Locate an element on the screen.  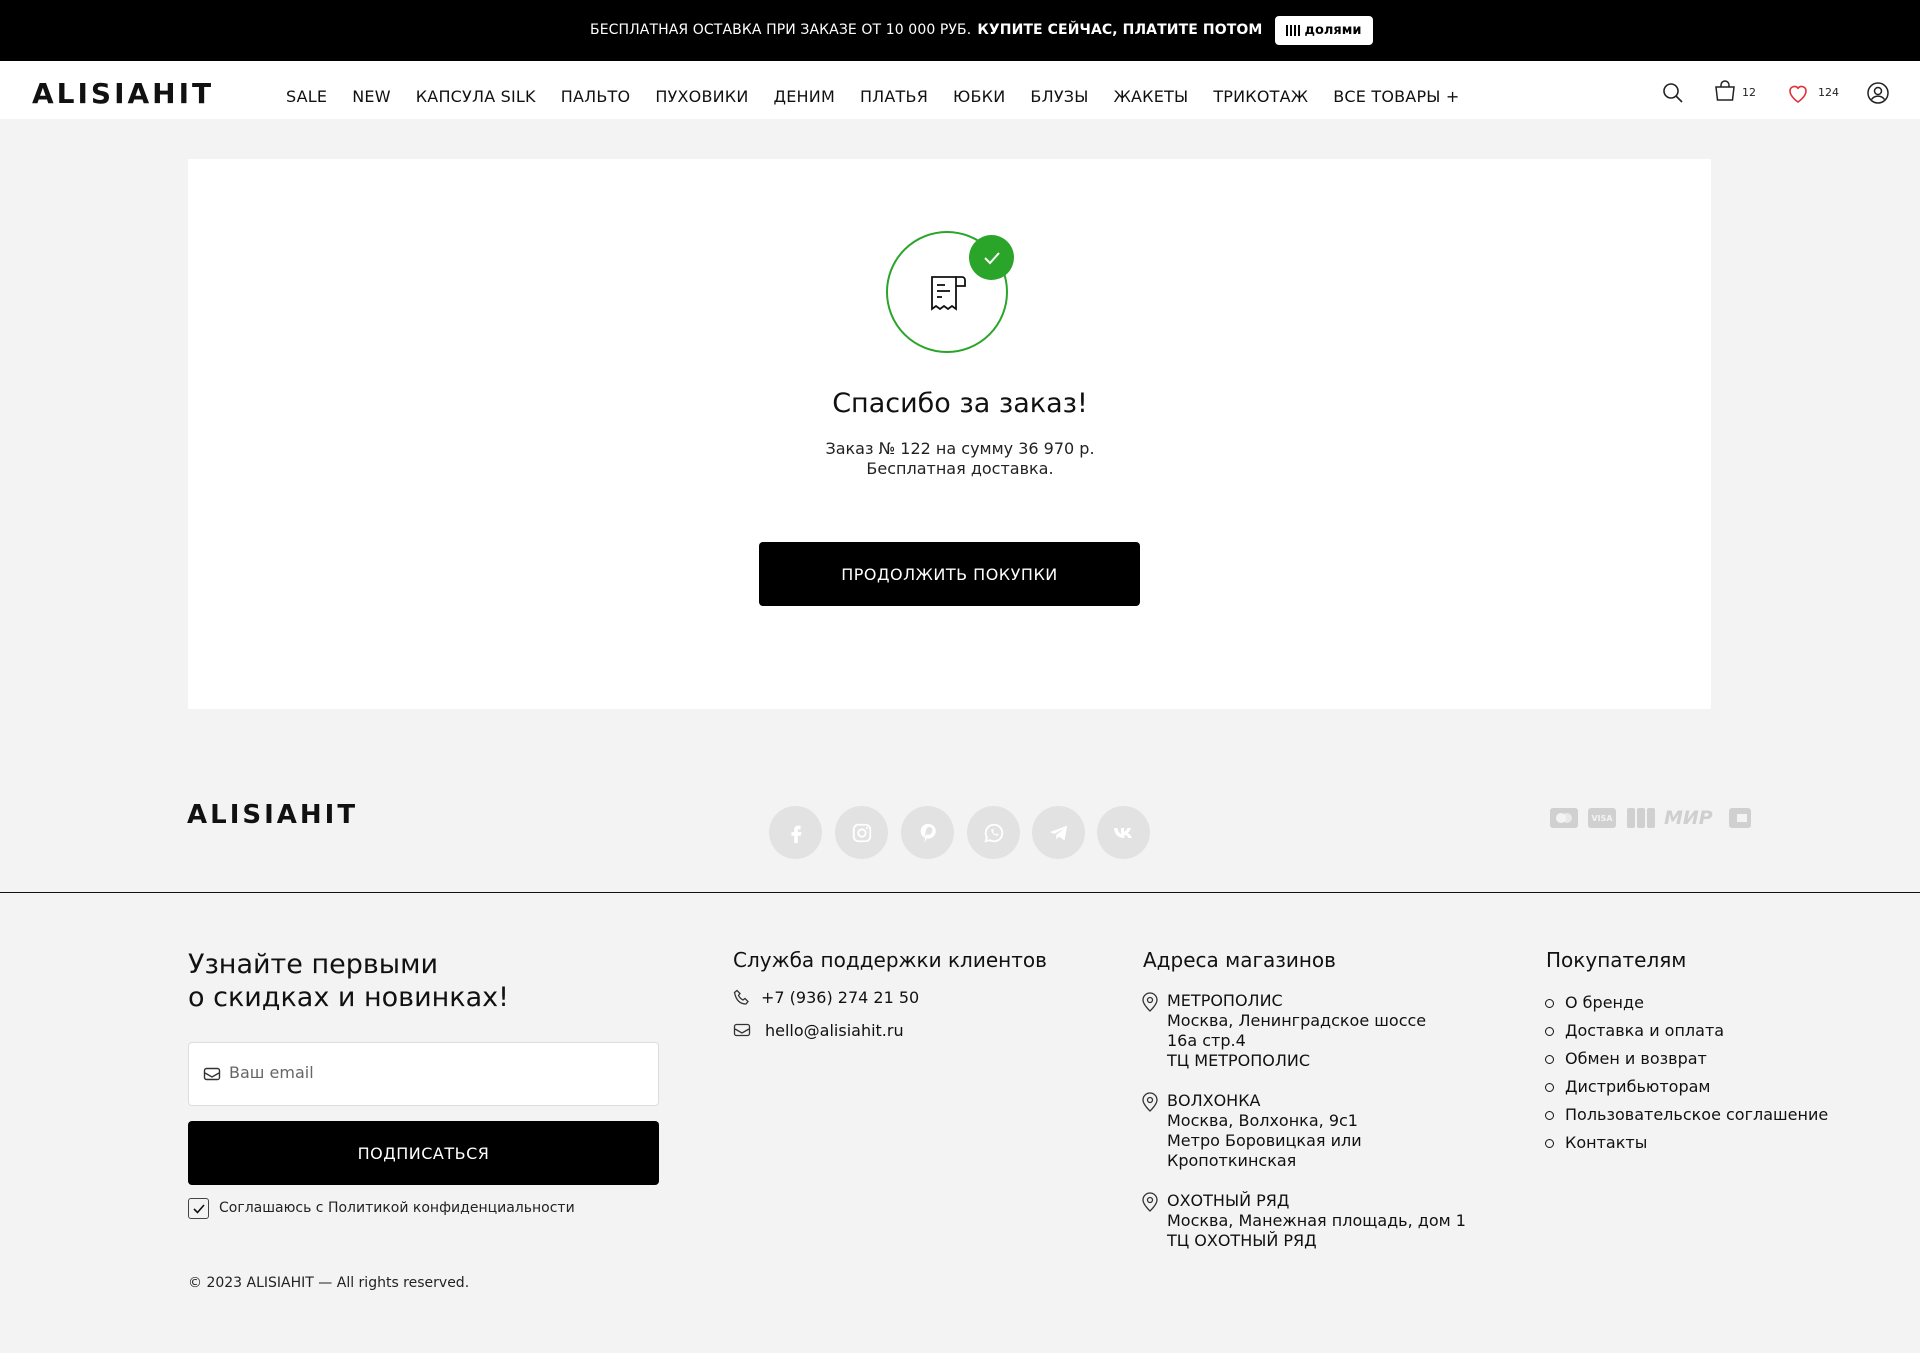
cart-icon is located at coordinates (1725, 91).